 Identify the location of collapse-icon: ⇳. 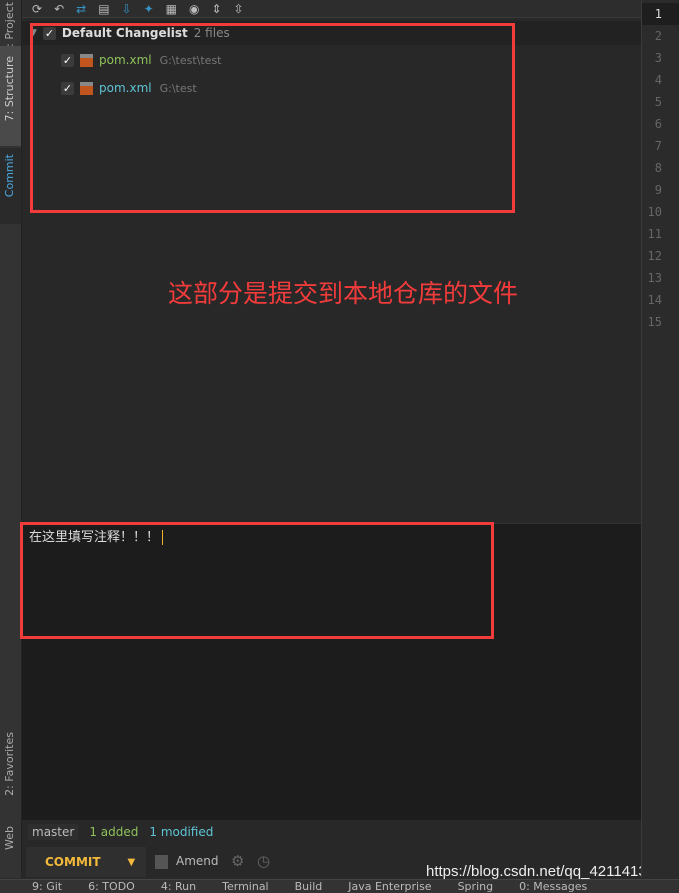
(239, 9).